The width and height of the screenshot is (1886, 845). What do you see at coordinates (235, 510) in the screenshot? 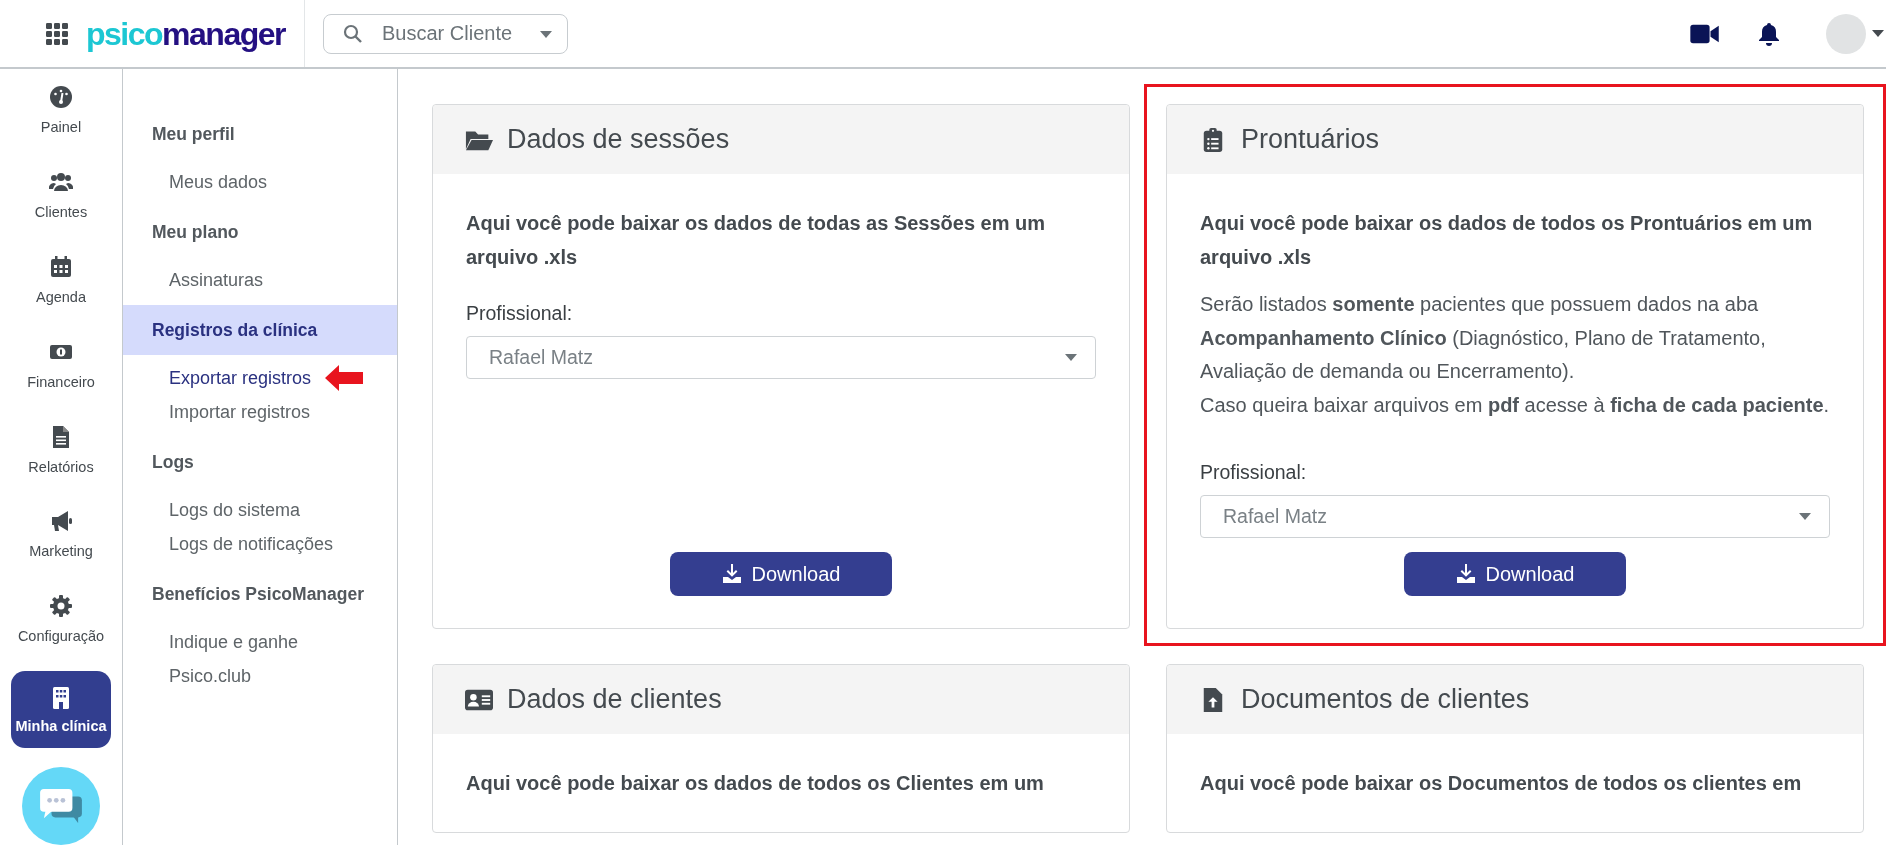
I see `menu-link: Logs do sistema` at bounding box center [235, 510].